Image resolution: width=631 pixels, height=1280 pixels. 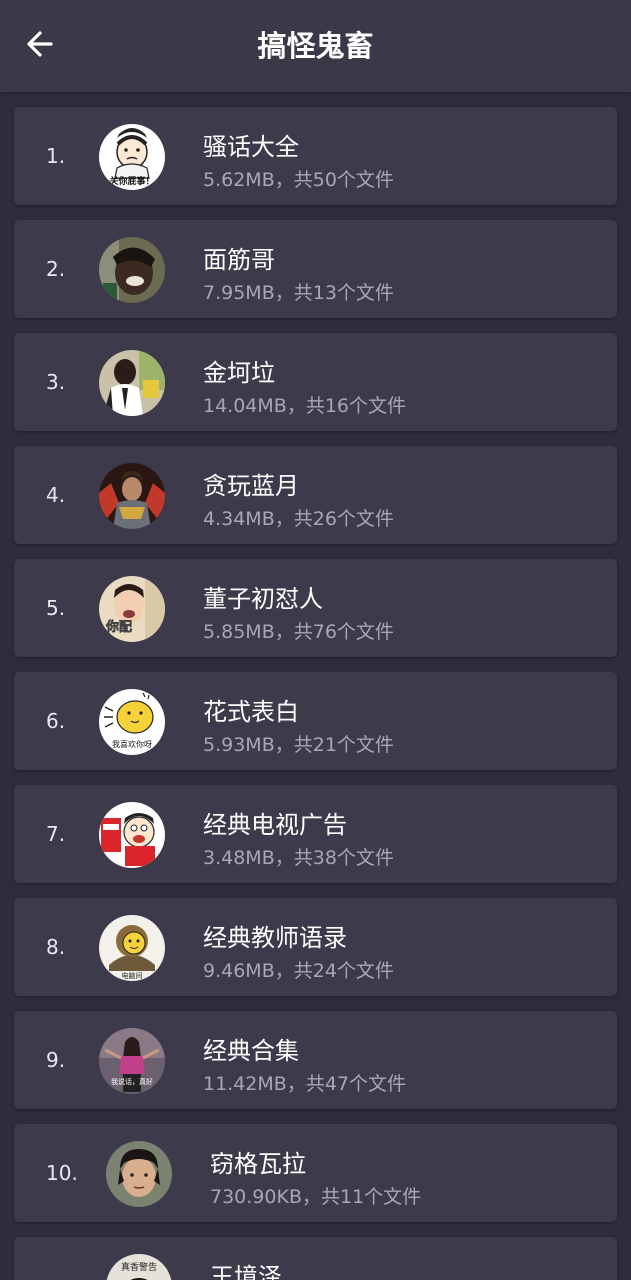 I want to click on list-item: 9. 我说话，真好 经典合集 11.42MB，共47个文件, so click(x=315, y=1060).